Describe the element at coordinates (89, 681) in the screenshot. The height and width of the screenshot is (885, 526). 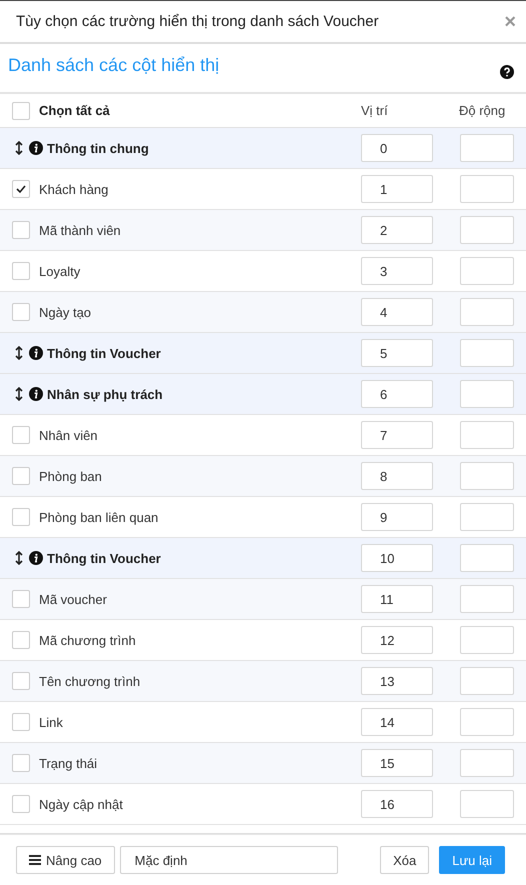
I see `field-label: Tên chương trình` at that location.